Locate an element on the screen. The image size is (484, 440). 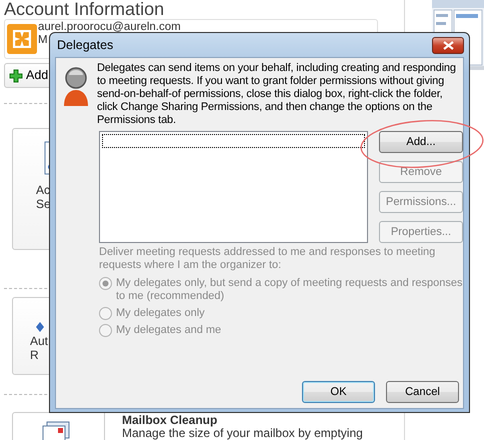
close-icon is located at coordinates (448, 45).